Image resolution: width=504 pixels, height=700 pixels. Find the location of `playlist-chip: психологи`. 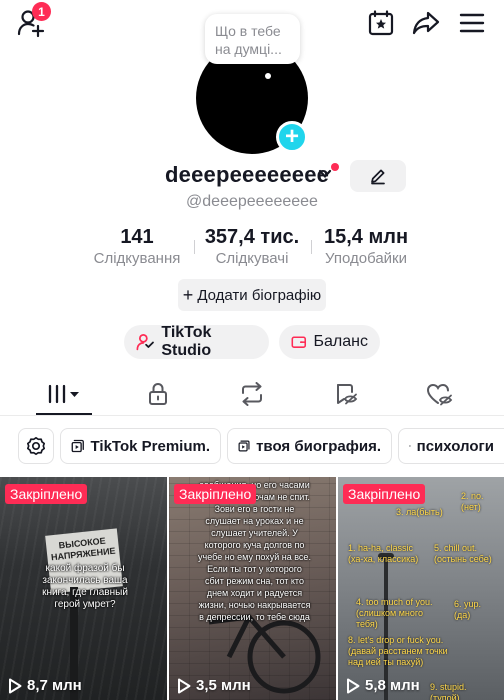

playlist-chip: психологи is located at coordinates (451, 446).